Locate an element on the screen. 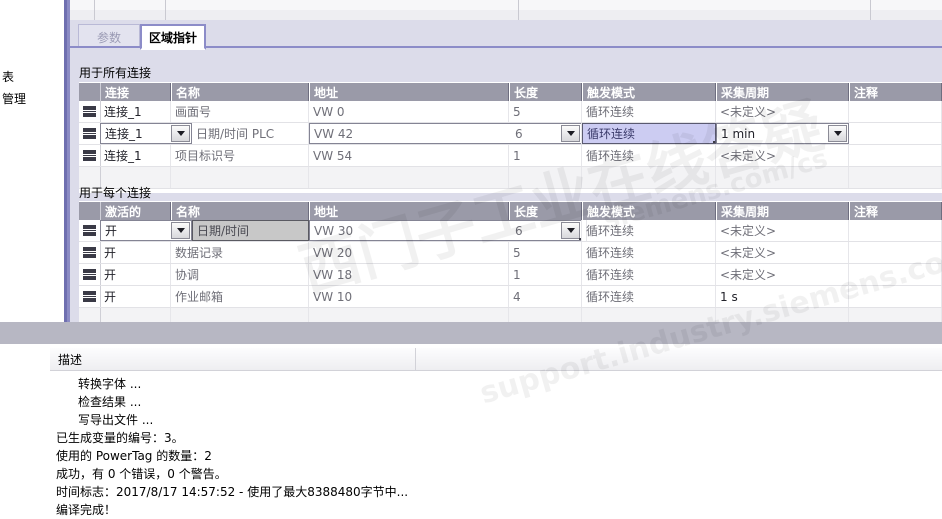  cell-name: 项目标识号 is located at coordinates (240, 155).